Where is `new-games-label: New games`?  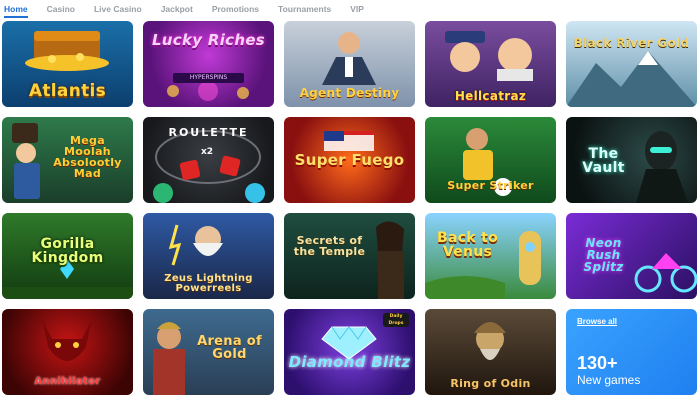
new-games-label: New games is located at coordinates (609, 380).